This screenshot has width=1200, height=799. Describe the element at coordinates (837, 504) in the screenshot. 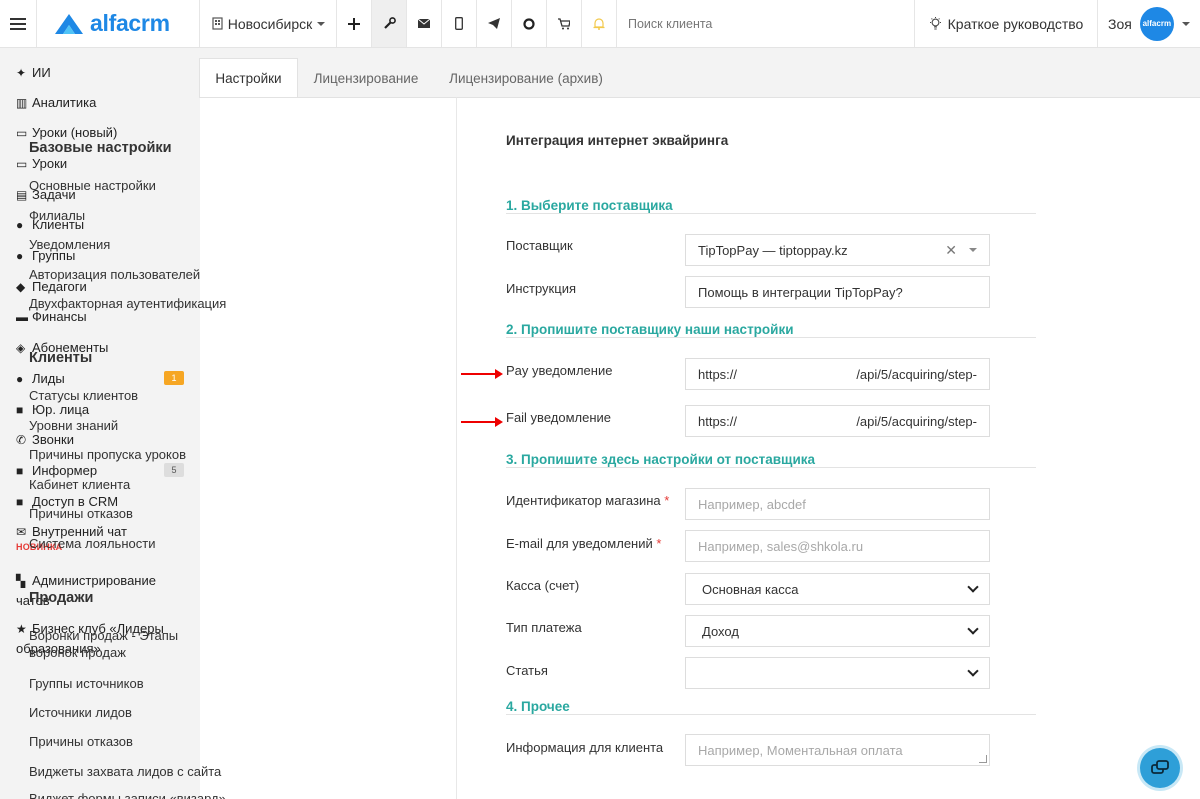

I see `shop-id-input: Например, abcdef` at that location.